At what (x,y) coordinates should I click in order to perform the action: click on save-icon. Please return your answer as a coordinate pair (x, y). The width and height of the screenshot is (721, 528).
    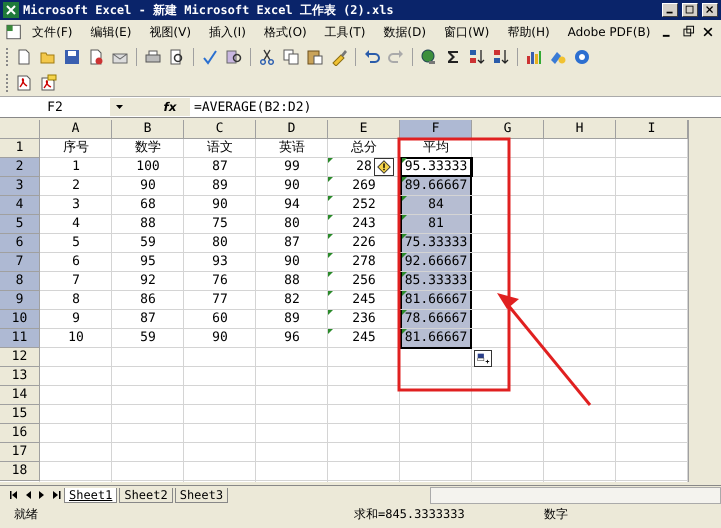
    Looking at the image, I should click on (72, 57).